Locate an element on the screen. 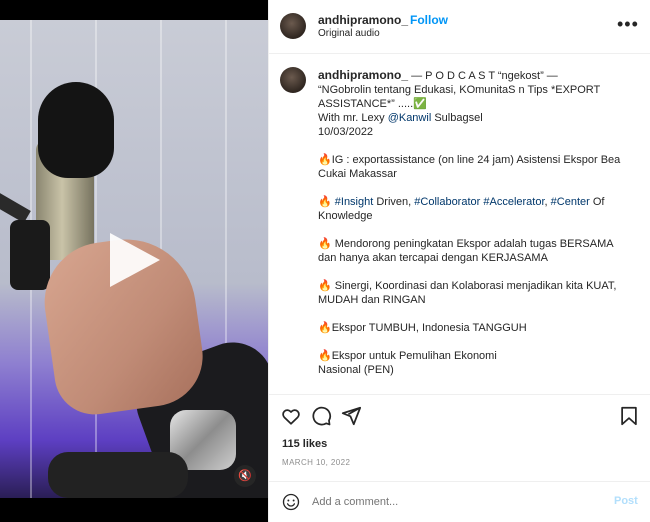 This screenshot has width=650, height=522. caption-line: — P O D C A S T “ngekost” — is located at coordinates (484, 76).